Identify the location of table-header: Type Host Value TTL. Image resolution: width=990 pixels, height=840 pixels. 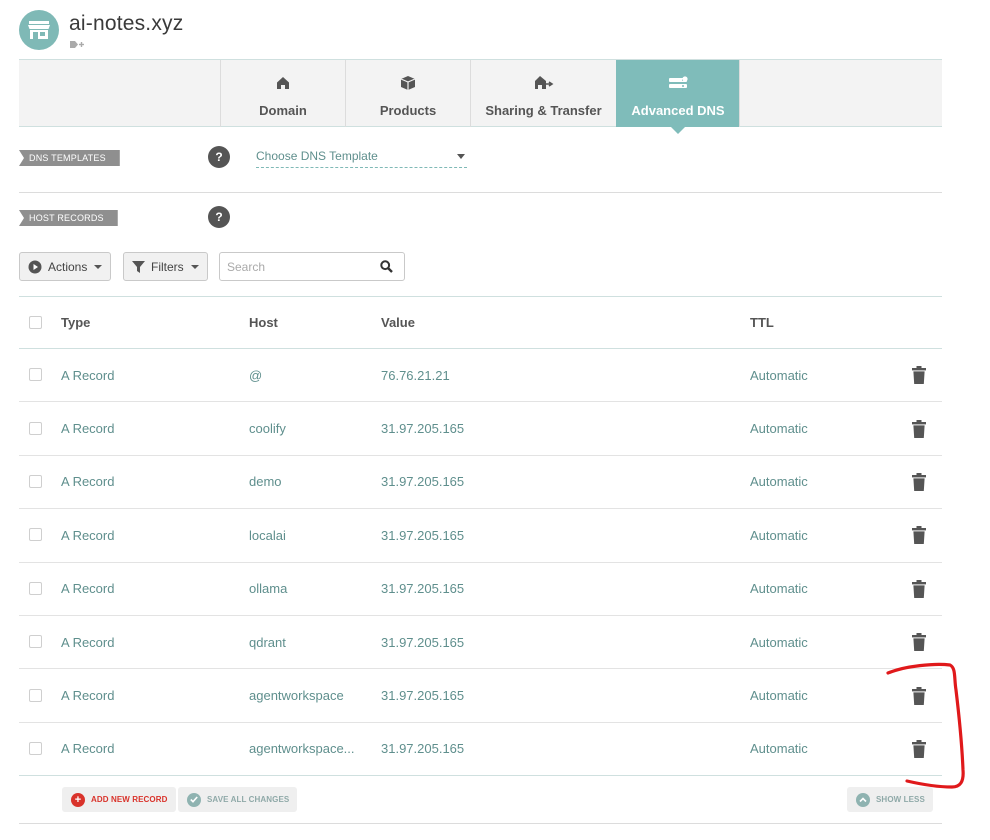
(480, 322).